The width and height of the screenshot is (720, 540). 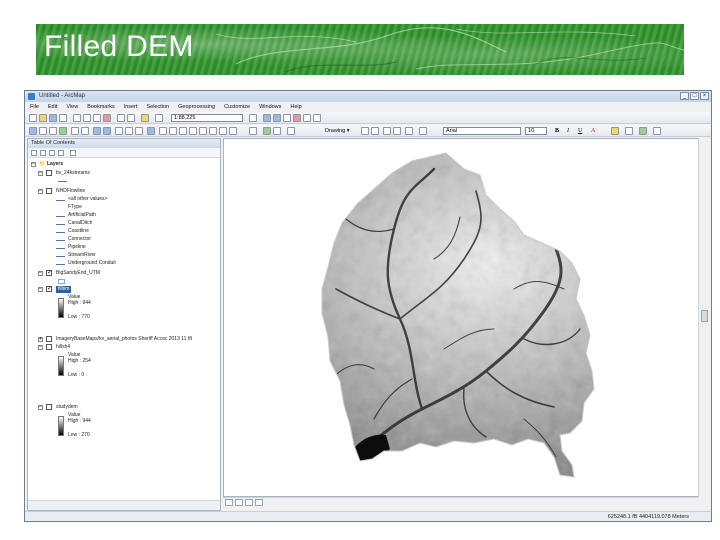 What do you see at coordinates (409, 131) in the screenshot?
I see `edit-vertices-icon` at bounding box center [409, 131].